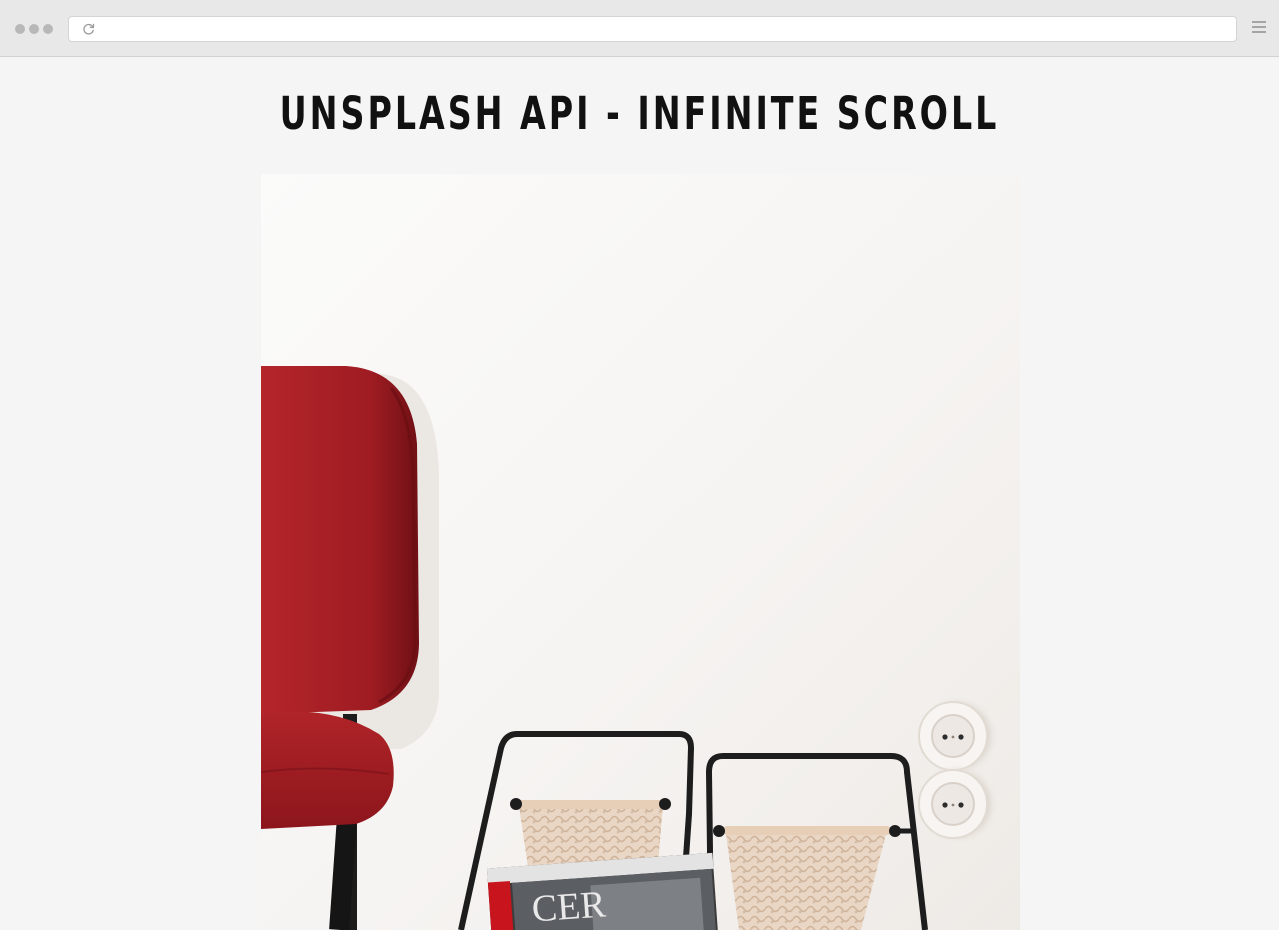 The image size is (1279, 930). I want to click on browser-toolbar, so click(639, 28).